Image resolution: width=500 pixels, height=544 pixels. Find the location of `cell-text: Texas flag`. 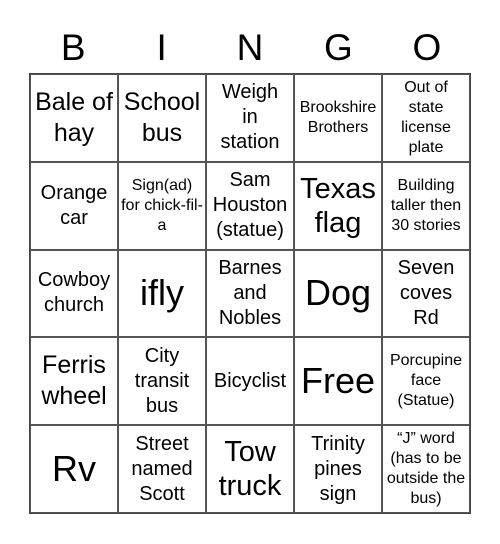

cell-text: Texas flag is located at coordinates (338, 205).